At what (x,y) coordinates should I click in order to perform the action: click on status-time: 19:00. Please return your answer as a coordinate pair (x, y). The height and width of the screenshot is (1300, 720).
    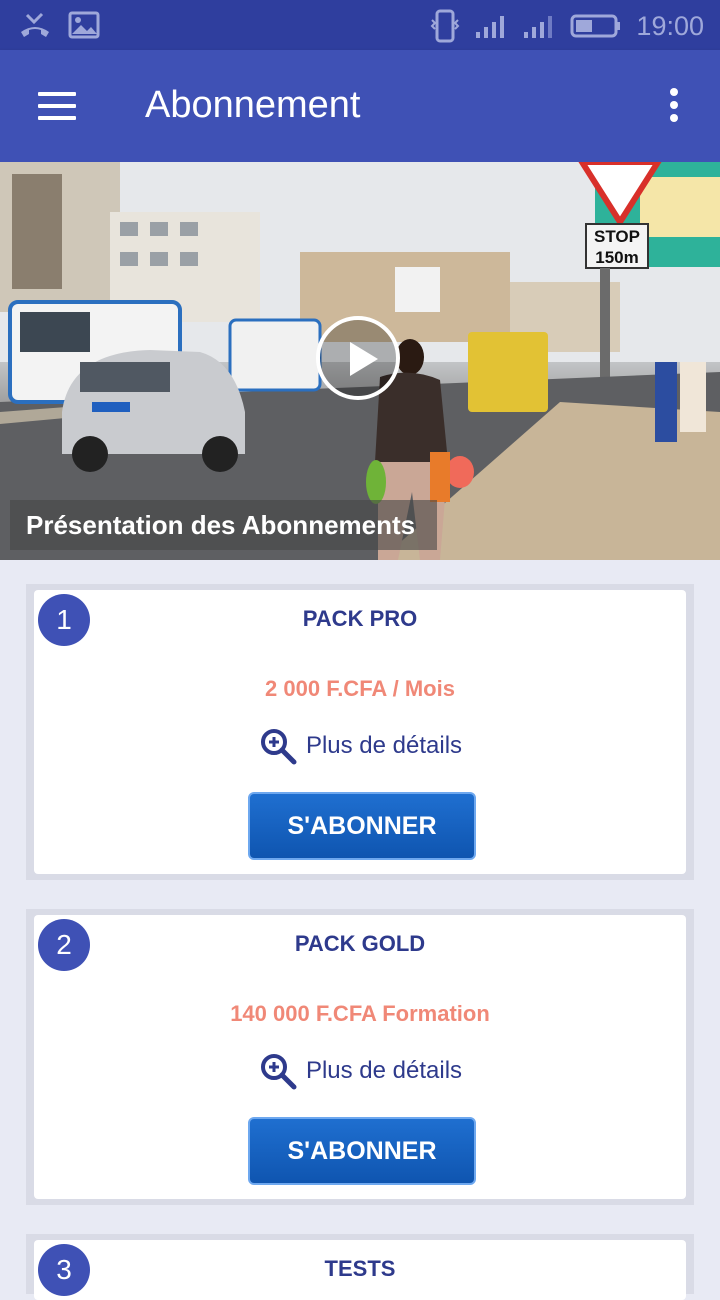
    Looking at the image, I should click on (670, 25).